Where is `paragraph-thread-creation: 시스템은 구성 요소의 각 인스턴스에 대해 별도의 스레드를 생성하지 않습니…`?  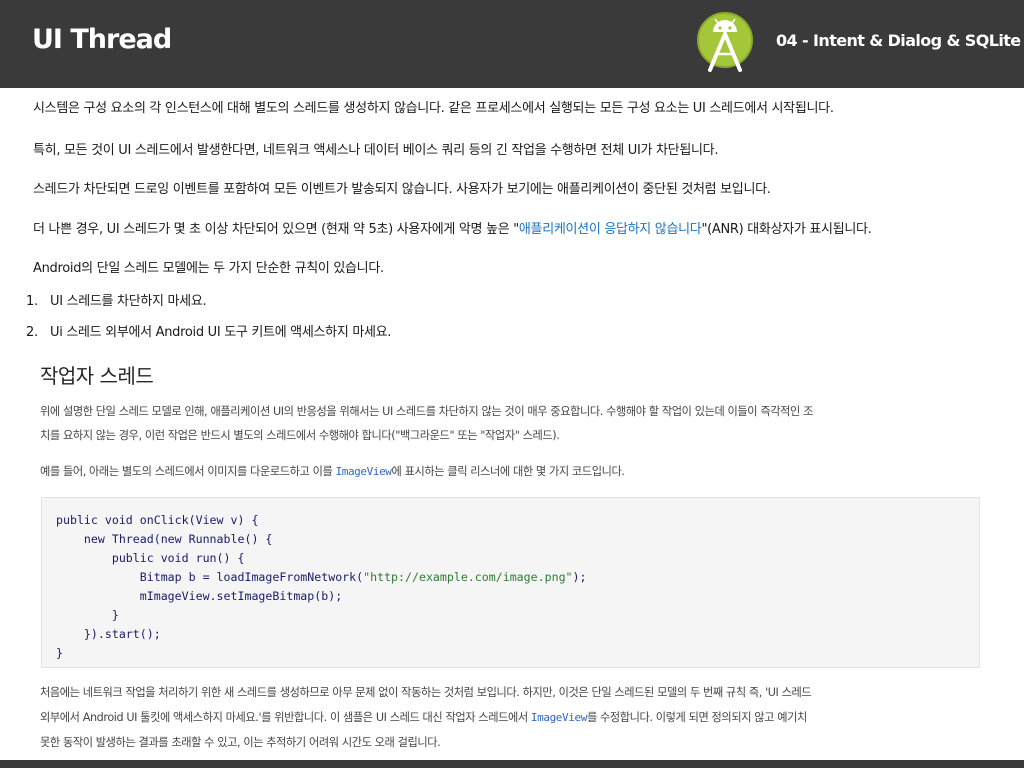 paragraph-thread-creation: 시스템은 구성 요소의 각 인스턴스에 대해 별도의 스레드를 생성하지 않습니… is located at coordinates (433, 108).